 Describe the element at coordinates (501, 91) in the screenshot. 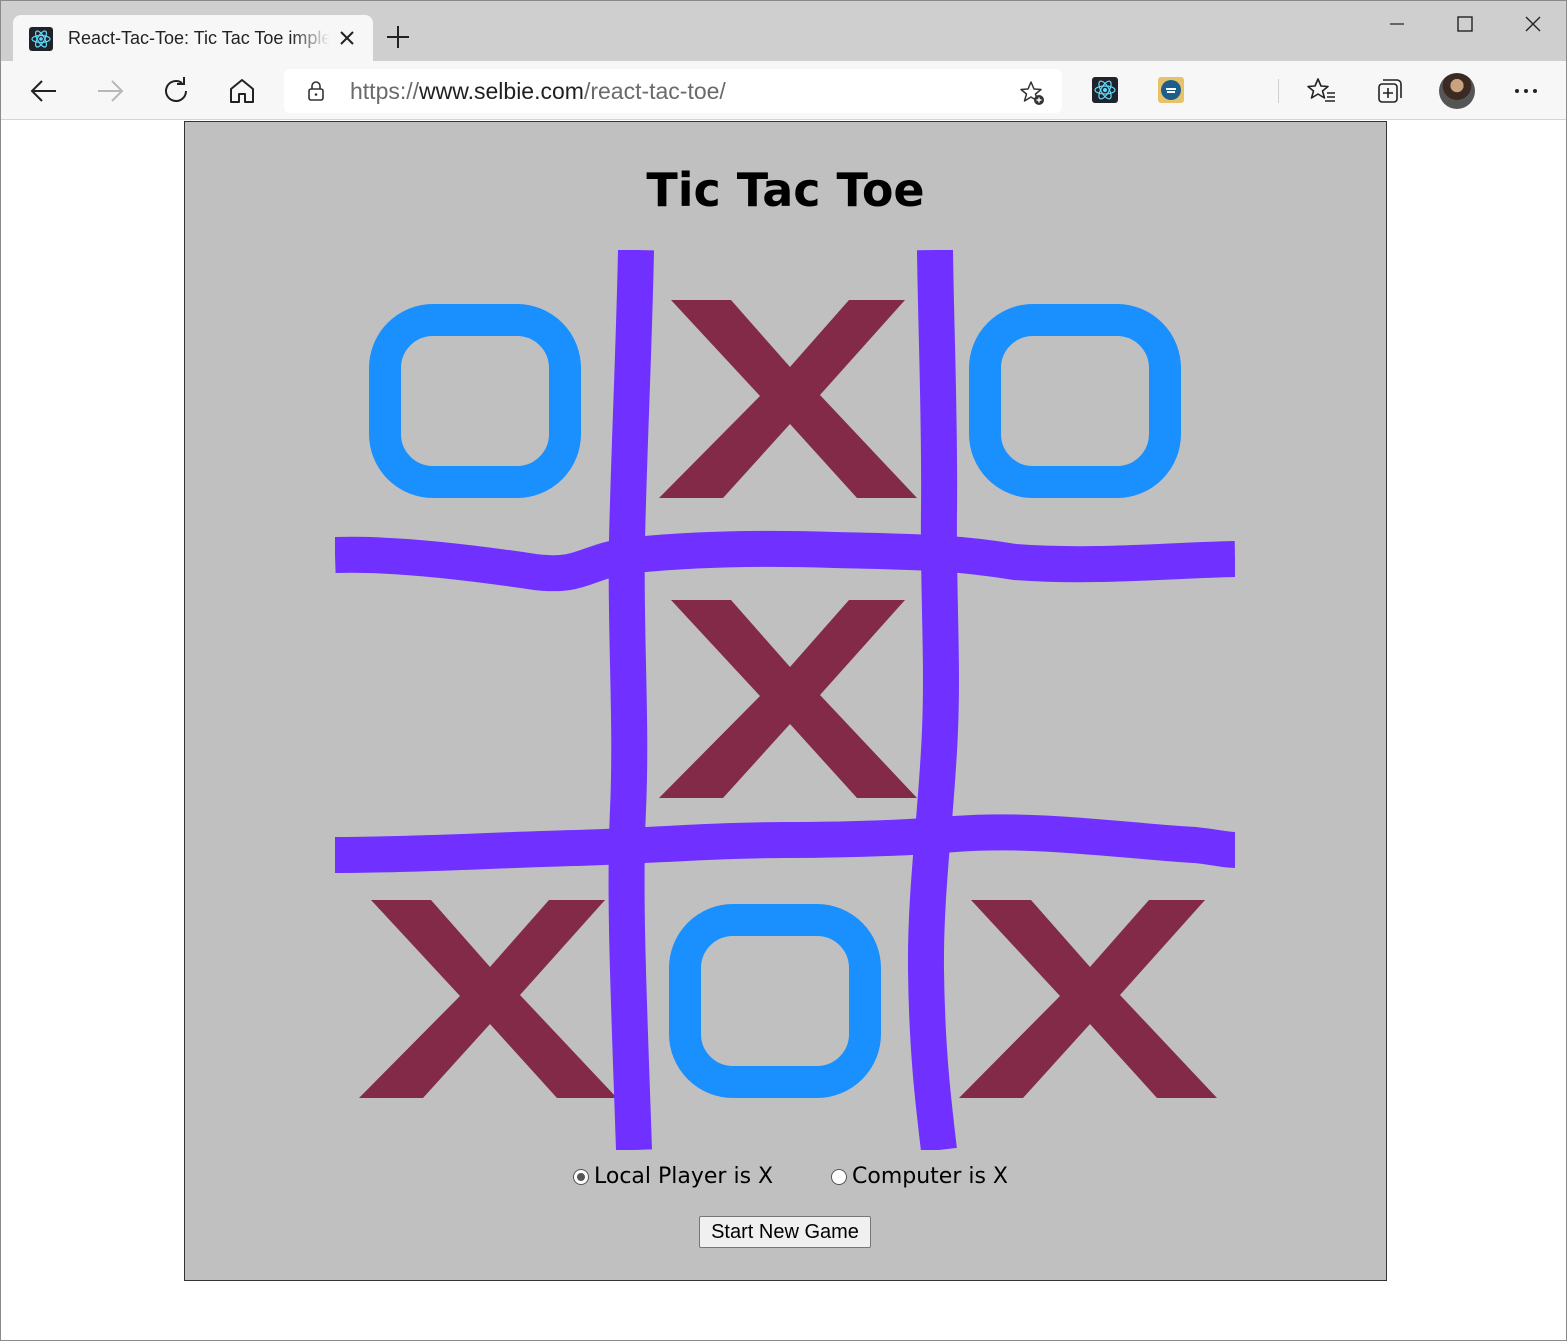

I see `url-host: www.selbie.com` at that location.